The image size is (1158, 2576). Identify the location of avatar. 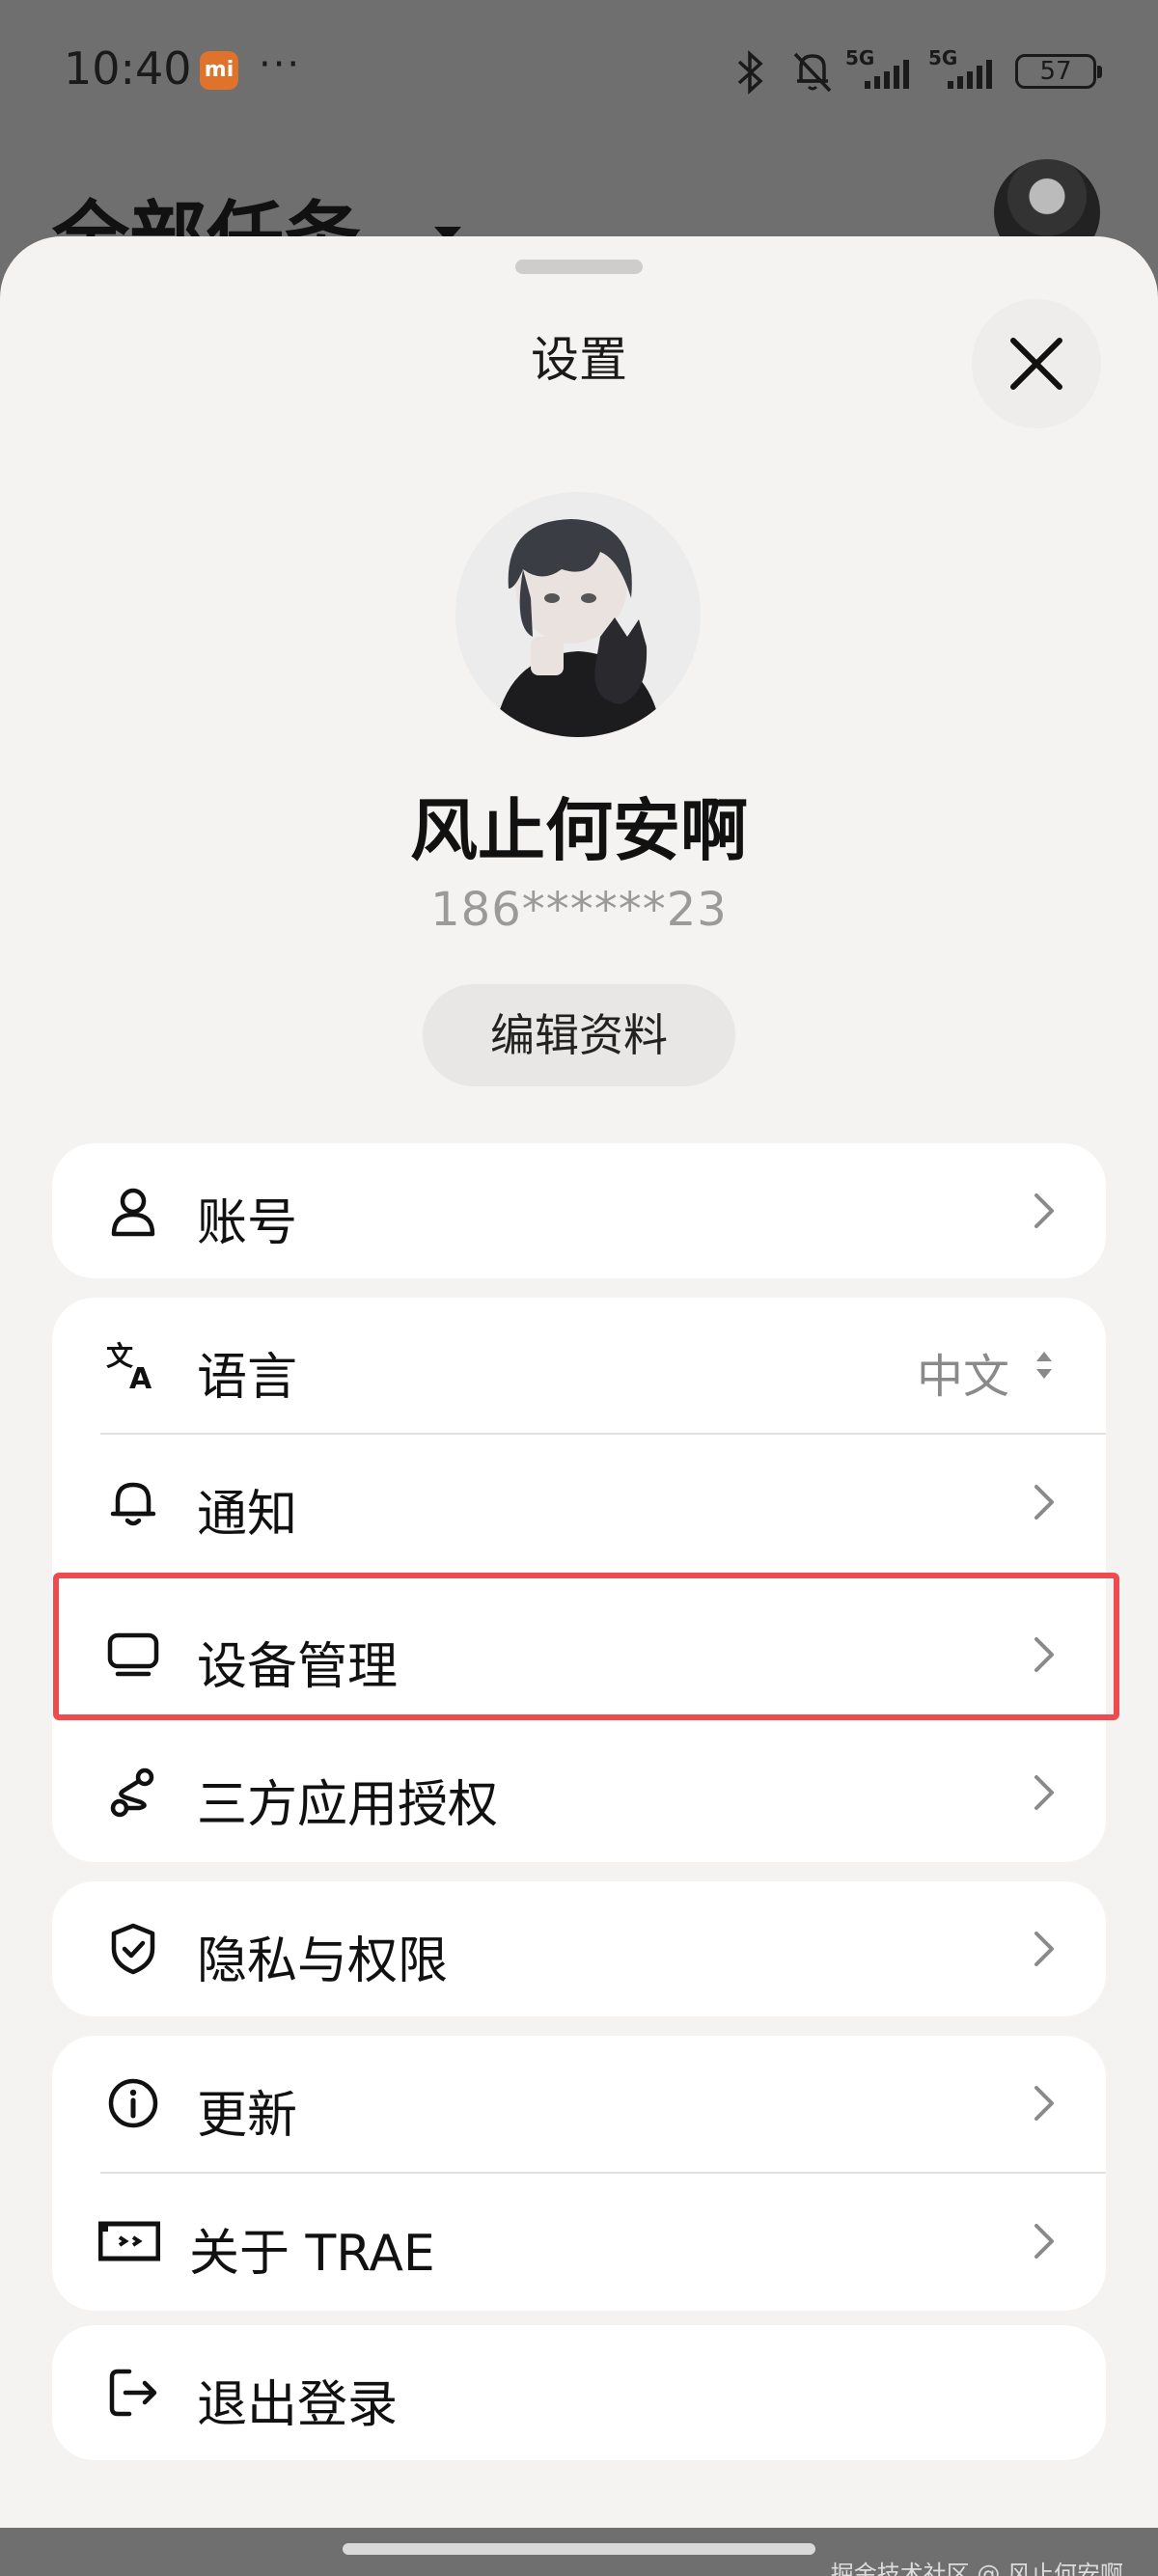
(578, 614).